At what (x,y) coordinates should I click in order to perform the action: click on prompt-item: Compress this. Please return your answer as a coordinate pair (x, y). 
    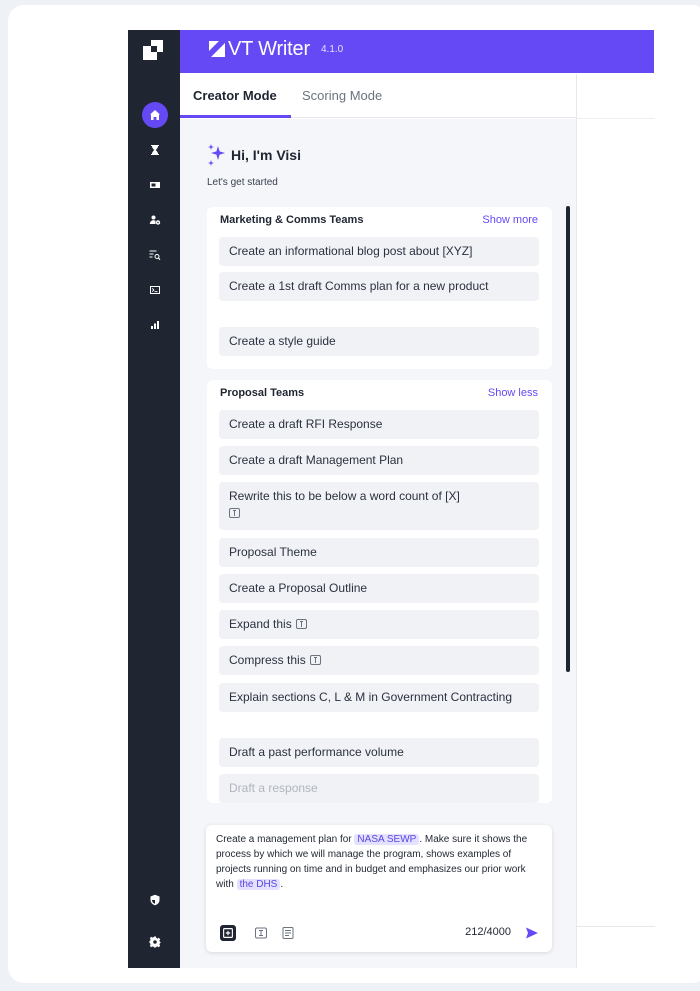
    Looking at the image, I should click on (379, 660).